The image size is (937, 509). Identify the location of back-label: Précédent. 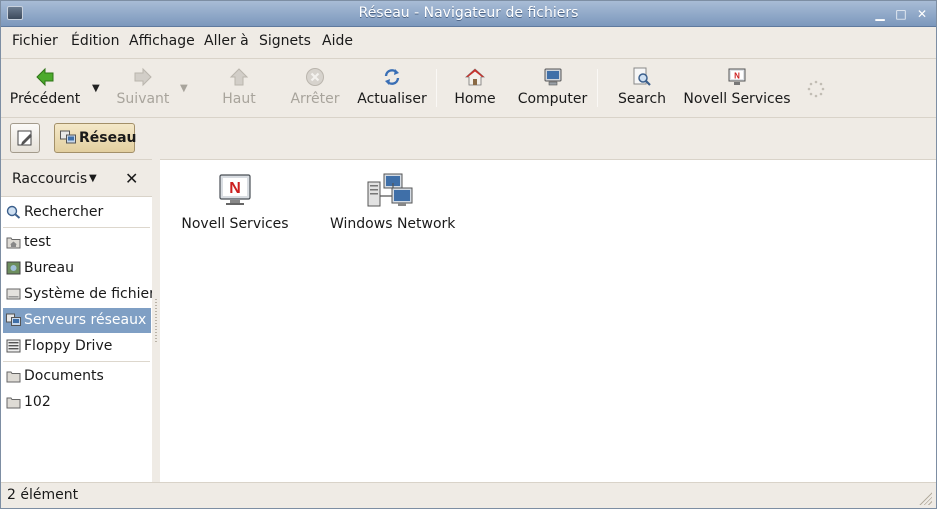
(45, 99).